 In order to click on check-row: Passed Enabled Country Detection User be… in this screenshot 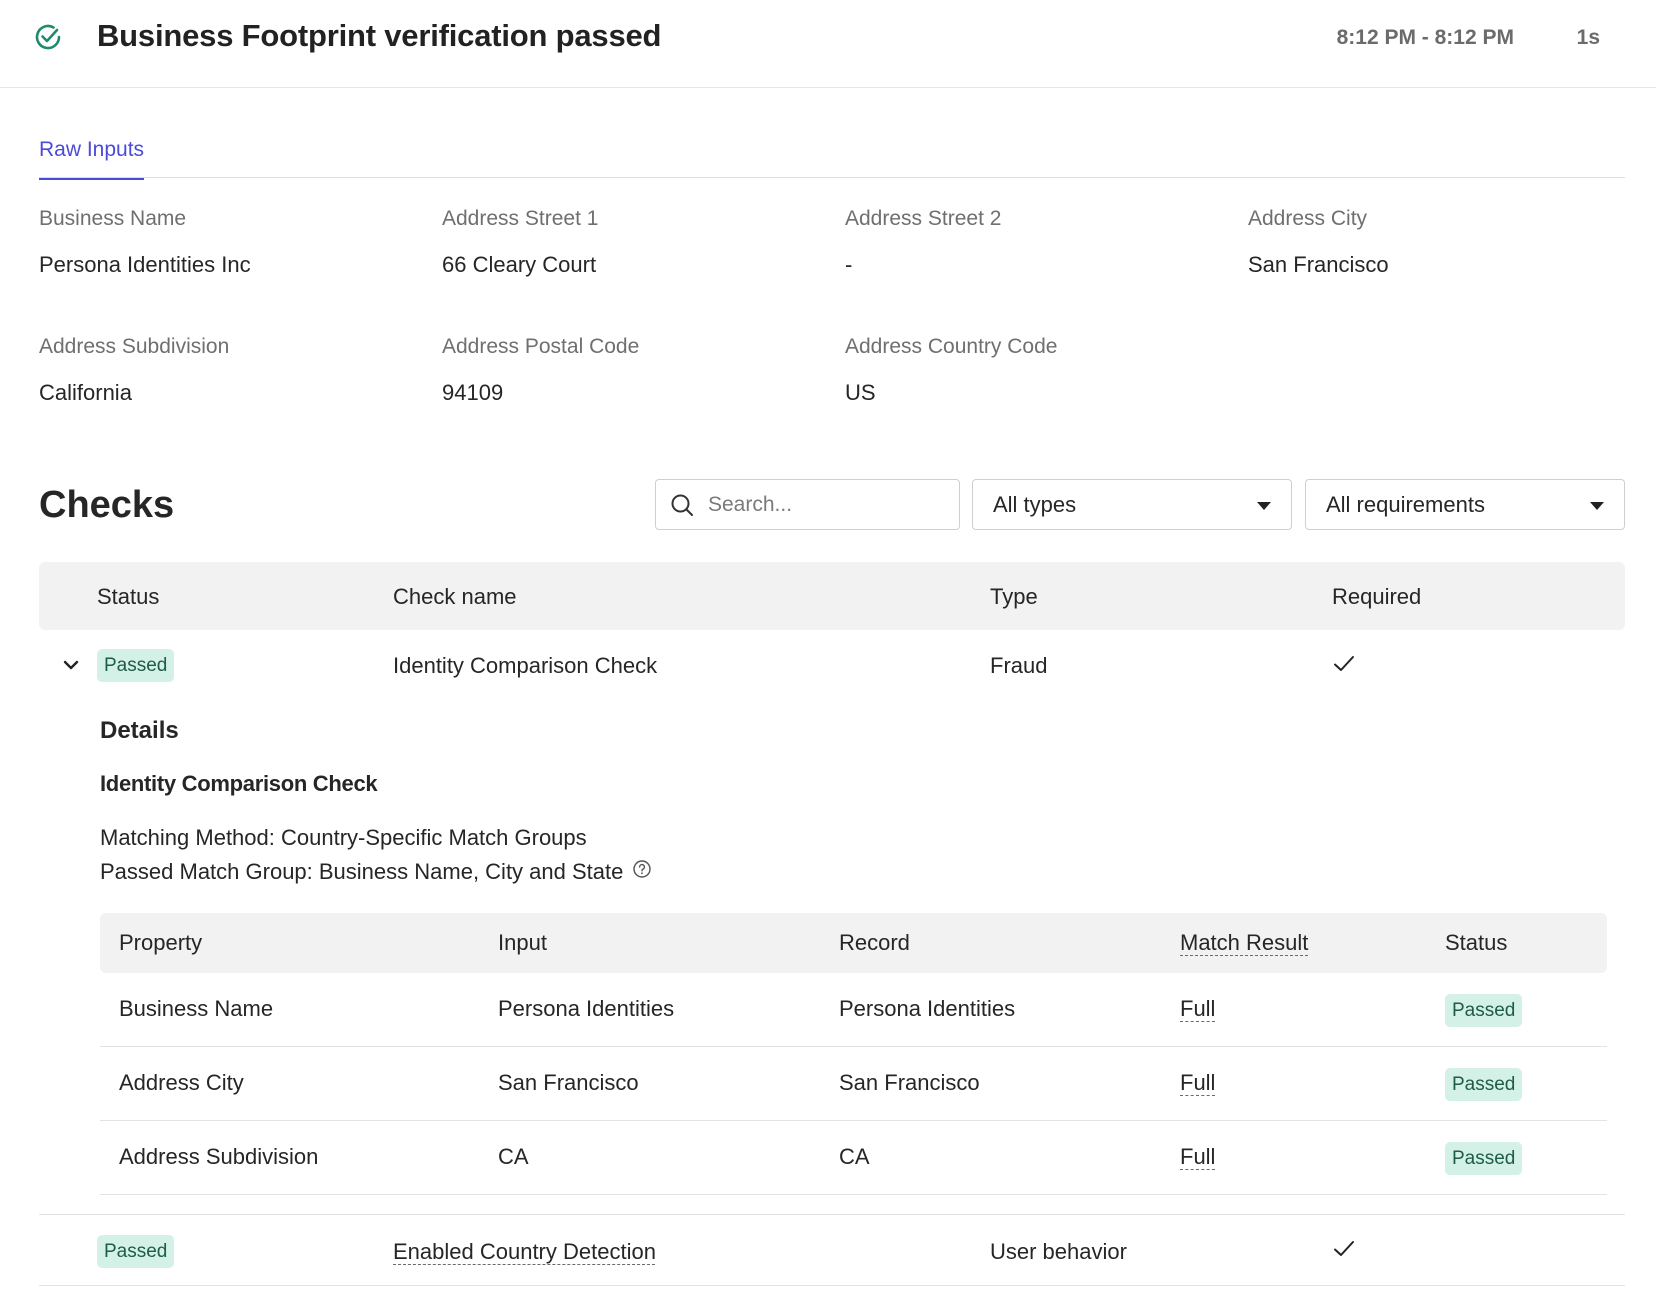, I will do `click(832, 1250)`.